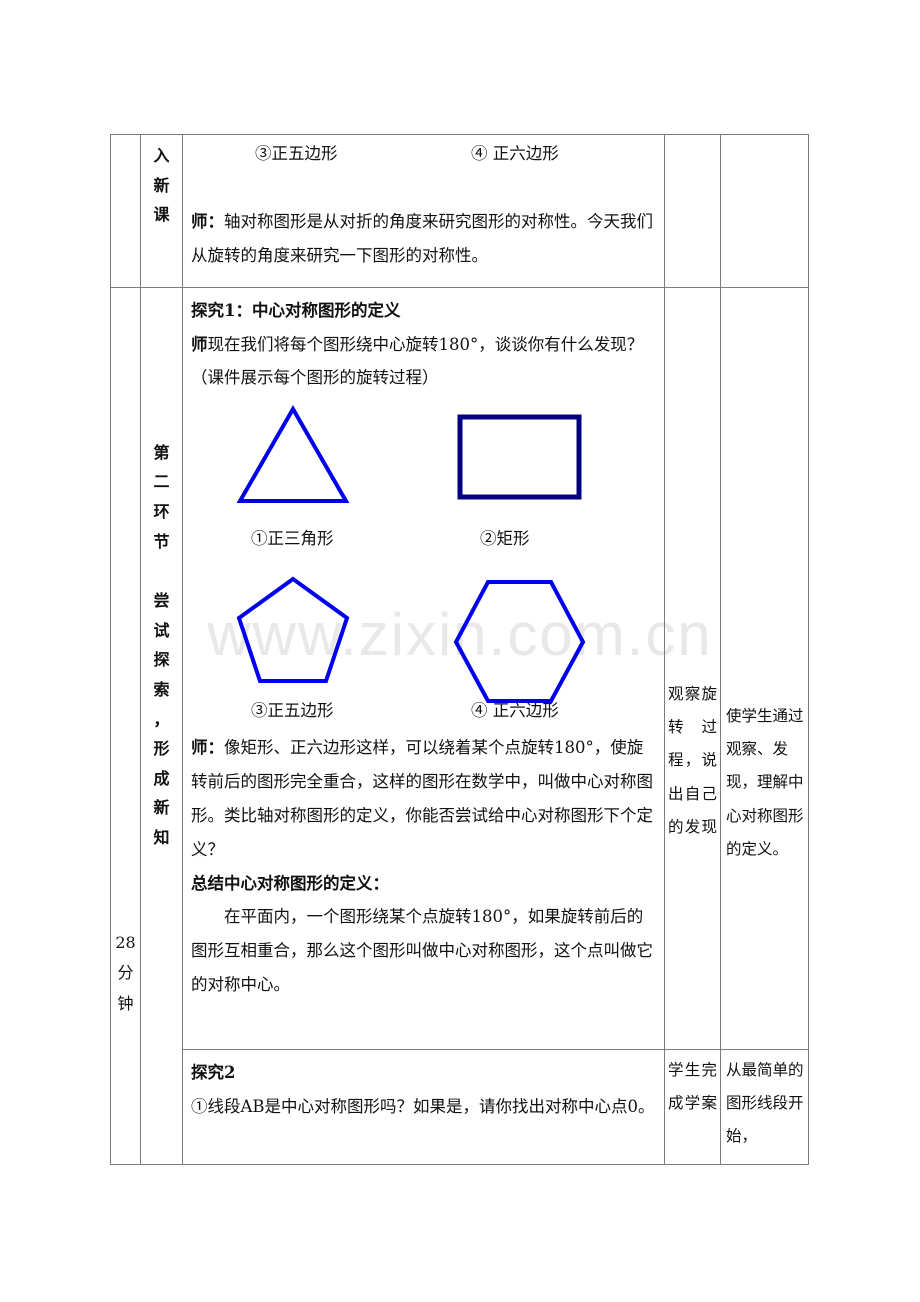 Image resolution: width=920 pixels, height=1302 pixels. I want to click on cell-explore2-observation: 学生完成学案, so click(692, 1107).